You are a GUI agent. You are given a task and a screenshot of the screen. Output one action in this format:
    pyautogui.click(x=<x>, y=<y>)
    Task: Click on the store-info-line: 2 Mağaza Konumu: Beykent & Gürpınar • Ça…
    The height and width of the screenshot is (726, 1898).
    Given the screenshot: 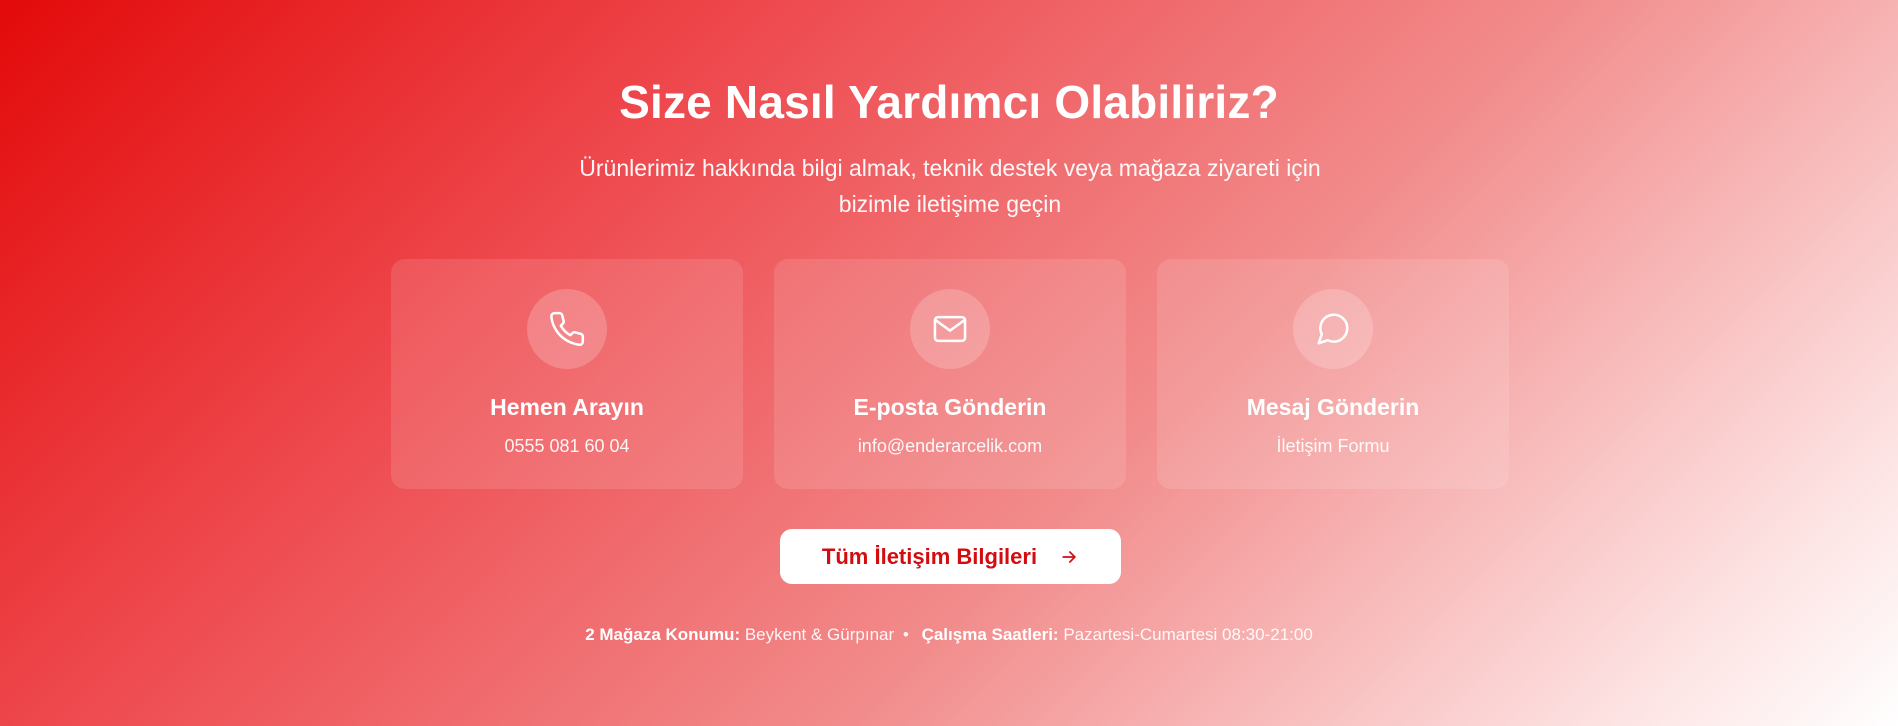 What is the action you would take?
    pyautogui.click(x=949, y=635)
    